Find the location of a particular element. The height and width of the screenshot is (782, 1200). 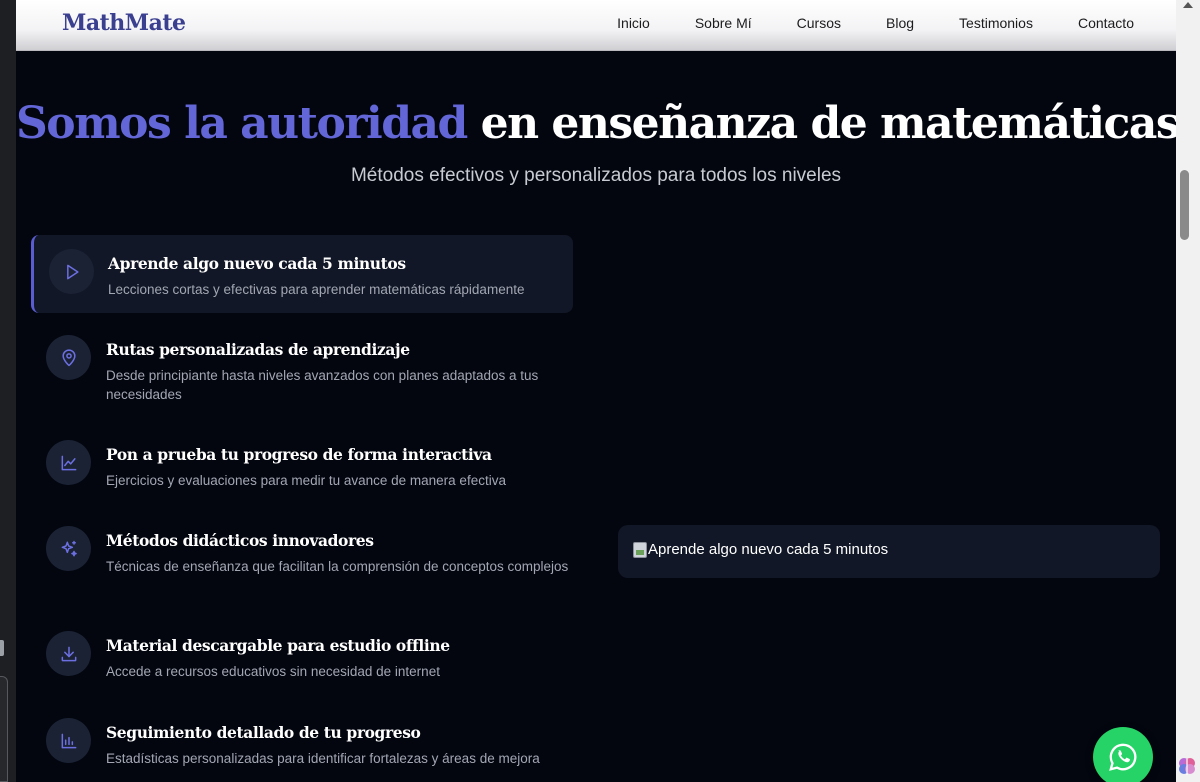

bar-chart-icon is located at coordinates (68, 740).